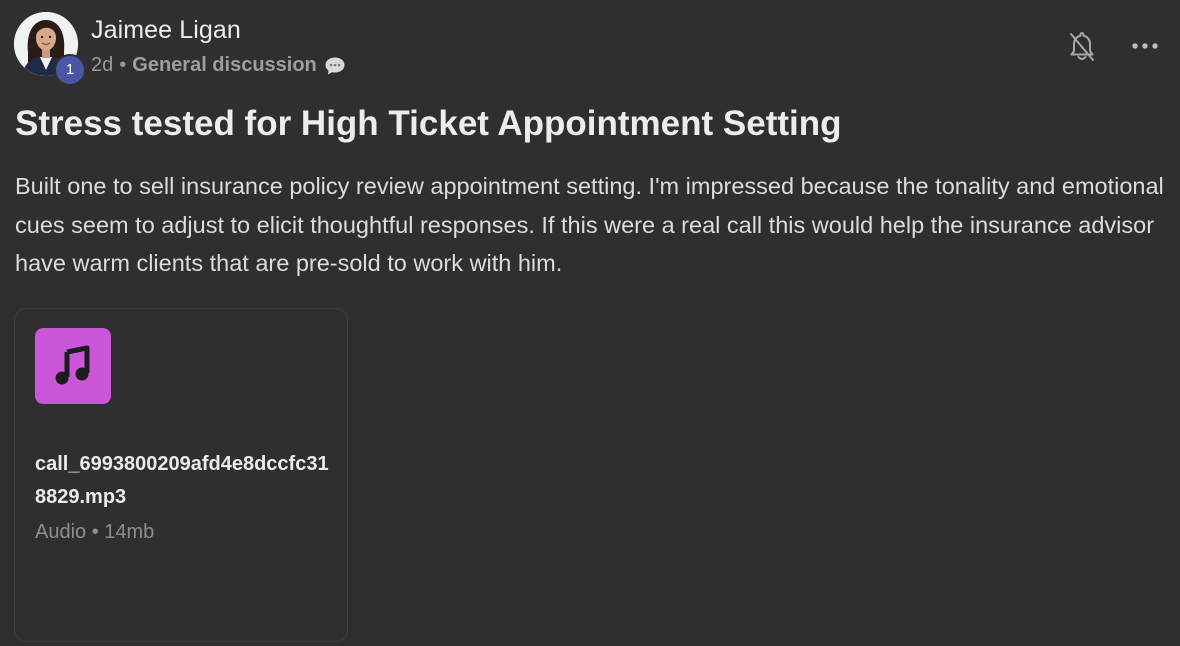 The image size is (1180, 646). What do you see at coordinates (166, 30) in the screenshot?
I see `author-name: Jaimee Ligan` at bounding box center [166, 30].